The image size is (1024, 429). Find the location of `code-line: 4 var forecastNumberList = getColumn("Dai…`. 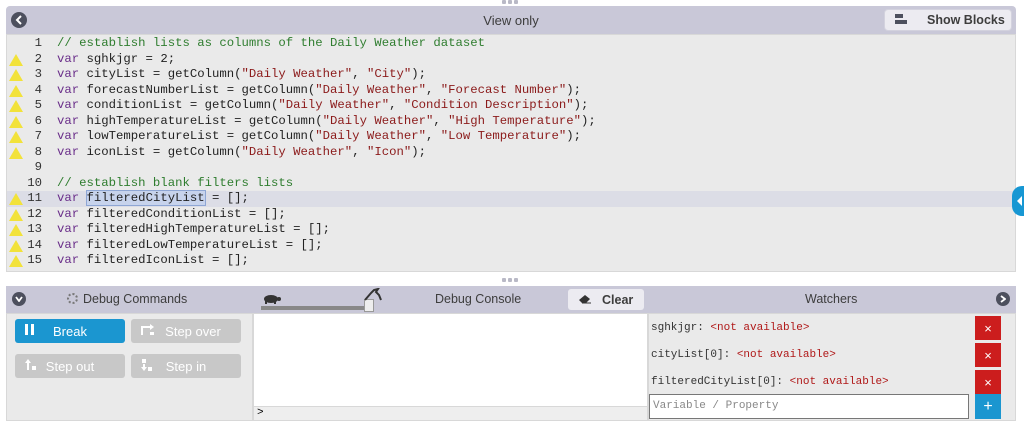

code-line: 4 var forecastNumberList = getColumn("Dai… is located at coordinates (511, 91).